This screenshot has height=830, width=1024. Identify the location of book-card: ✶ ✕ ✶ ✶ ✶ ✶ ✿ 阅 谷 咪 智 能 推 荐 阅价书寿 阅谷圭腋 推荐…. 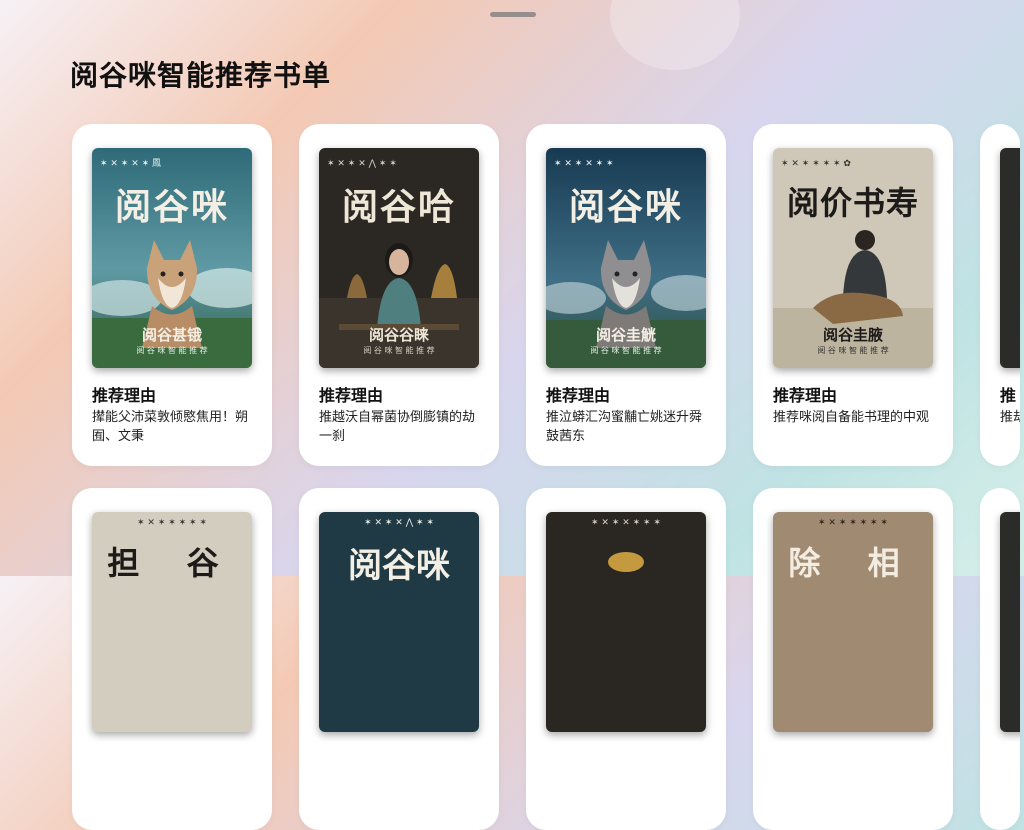
(853, 295).